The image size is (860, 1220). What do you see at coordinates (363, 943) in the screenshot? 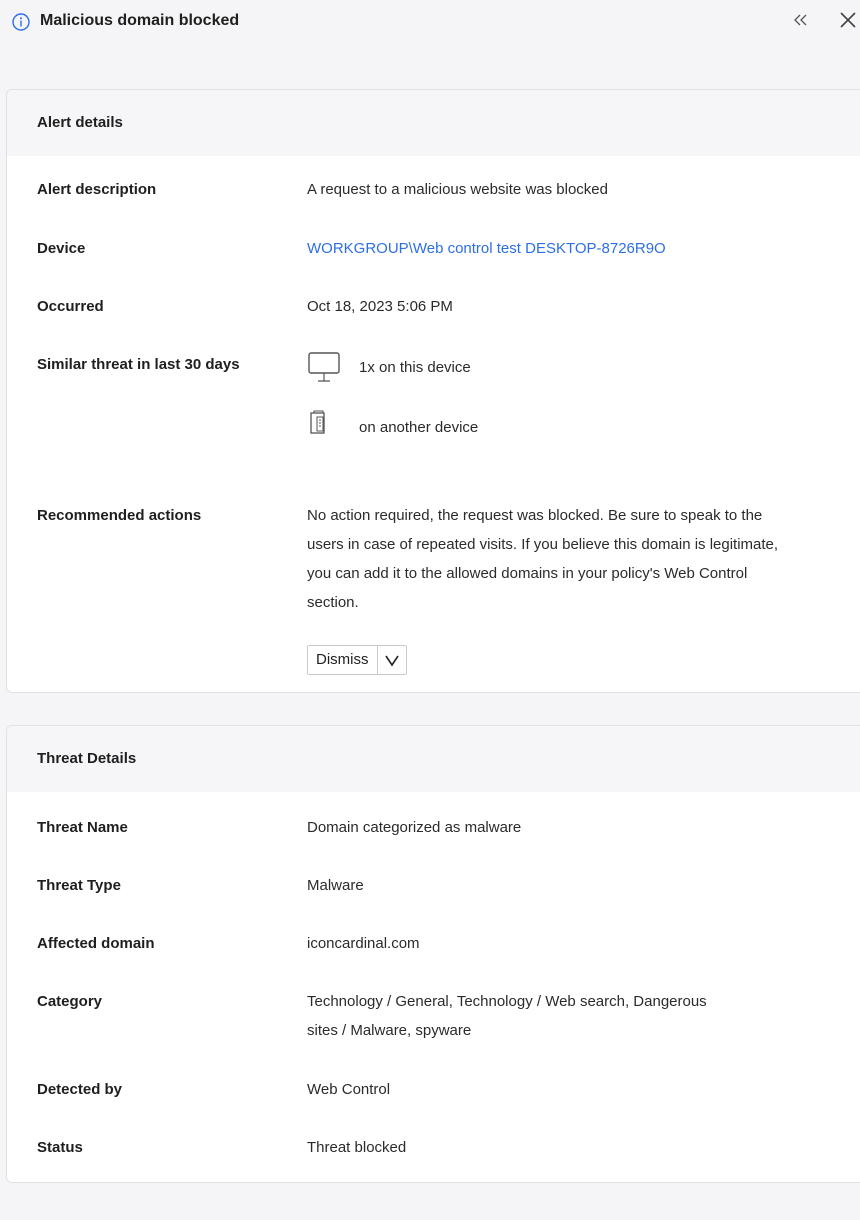
I see `affected-domain-value: iconcardinal.com` at bounding box center [363, 943].